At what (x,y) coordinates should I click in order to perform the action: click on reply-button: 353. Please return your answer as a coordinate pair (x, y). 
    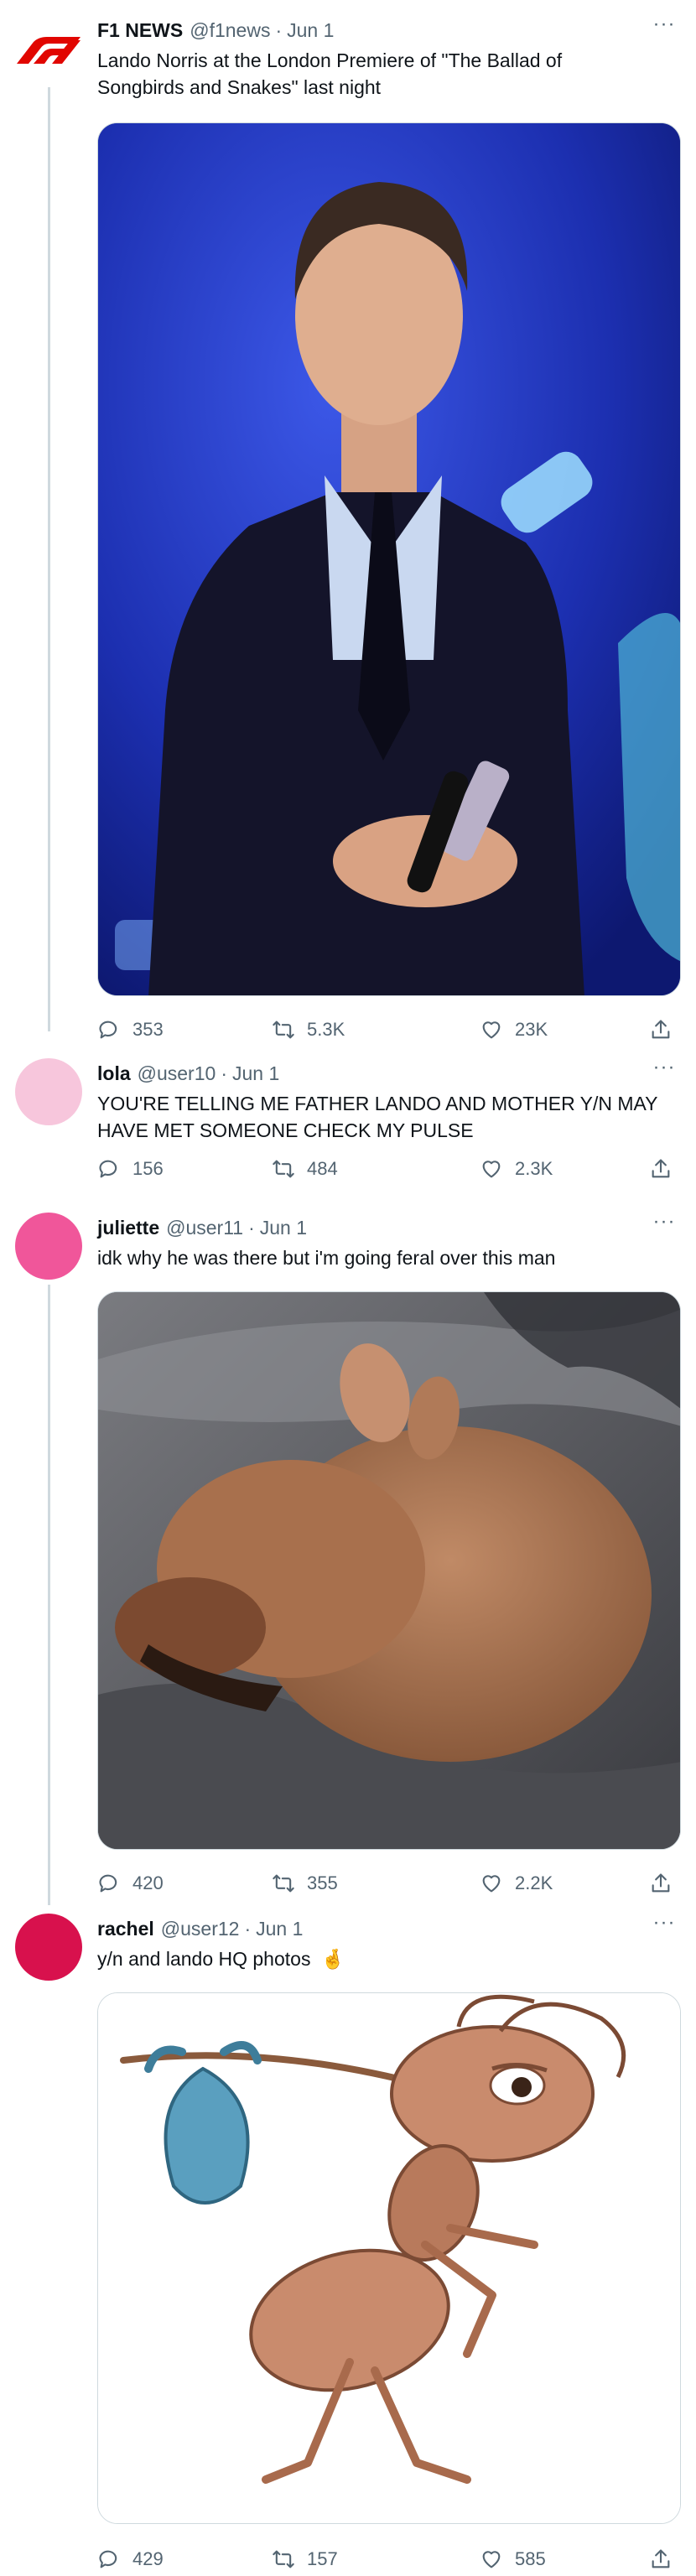
    Looking at the image, I should click on (130, 1030).